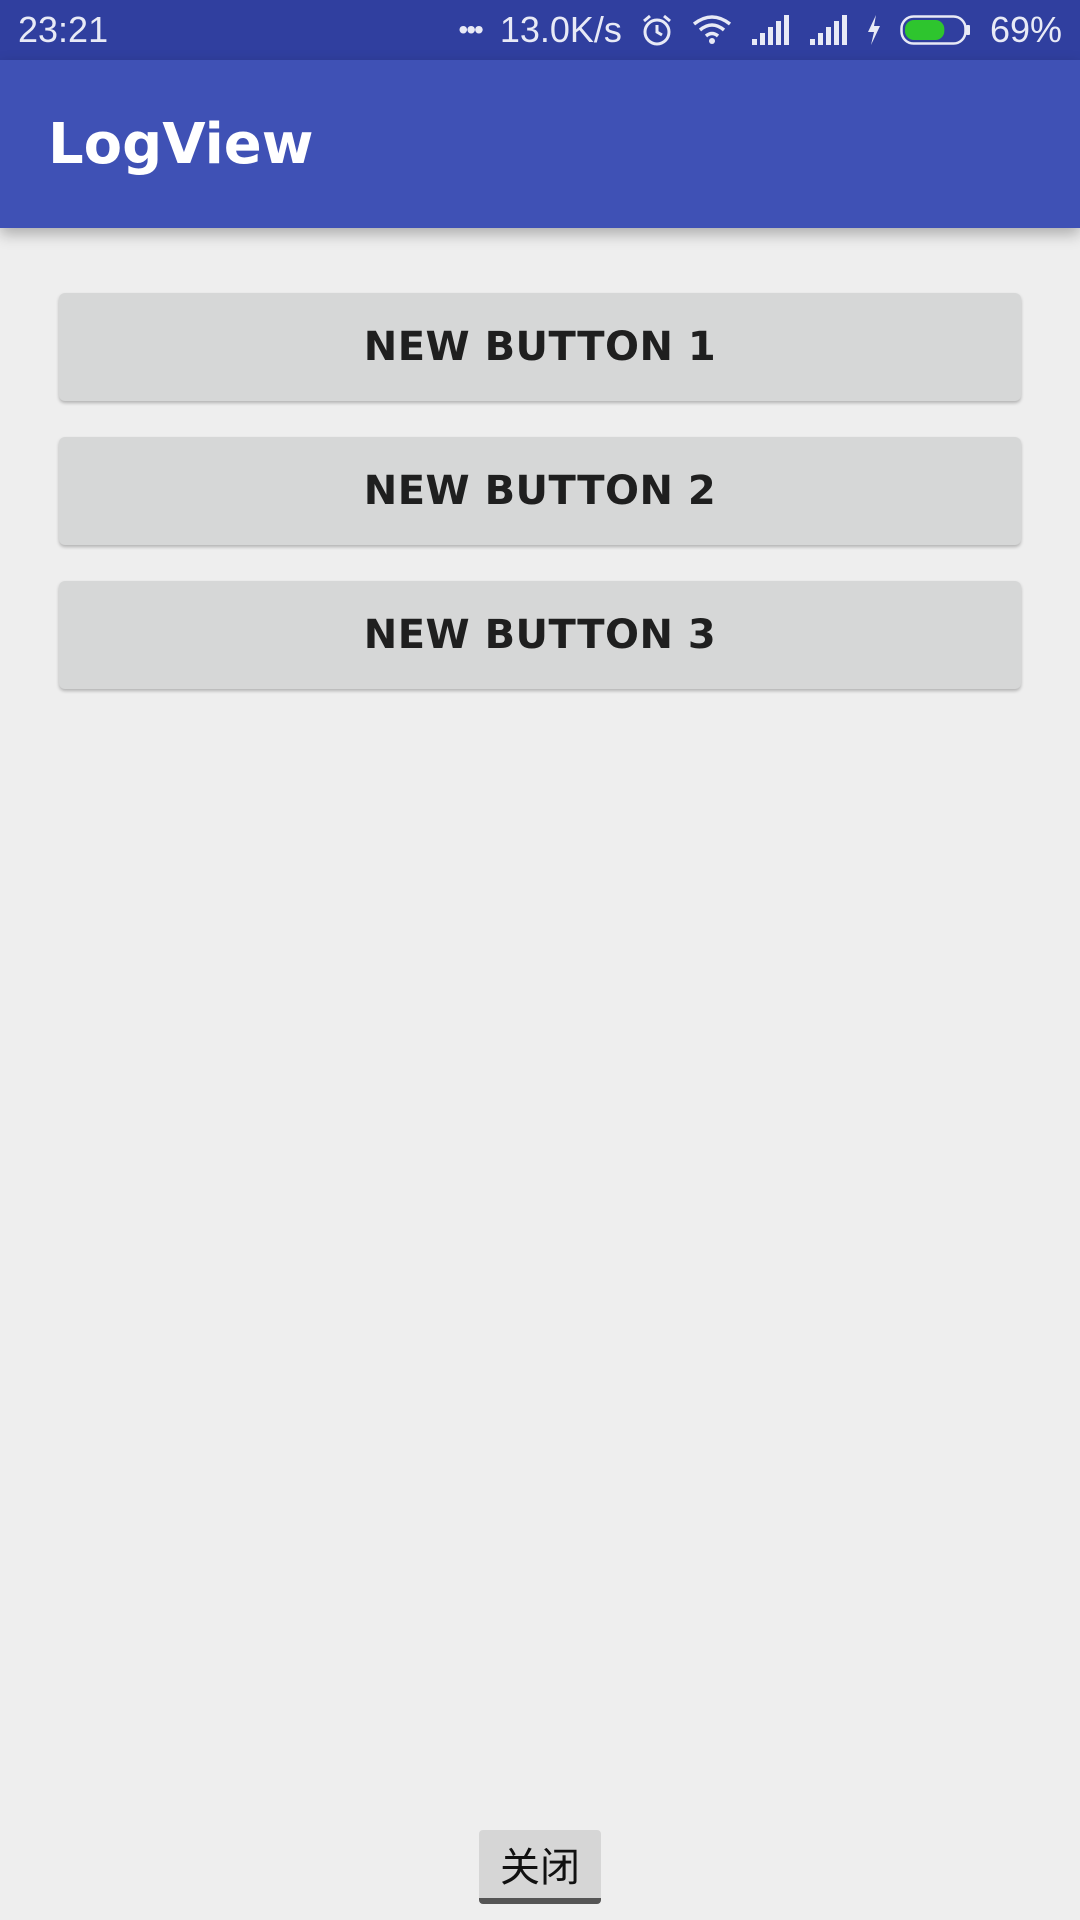  I want to click on status-icons: ••• 13.0K/s 69%, so click(760, 30).